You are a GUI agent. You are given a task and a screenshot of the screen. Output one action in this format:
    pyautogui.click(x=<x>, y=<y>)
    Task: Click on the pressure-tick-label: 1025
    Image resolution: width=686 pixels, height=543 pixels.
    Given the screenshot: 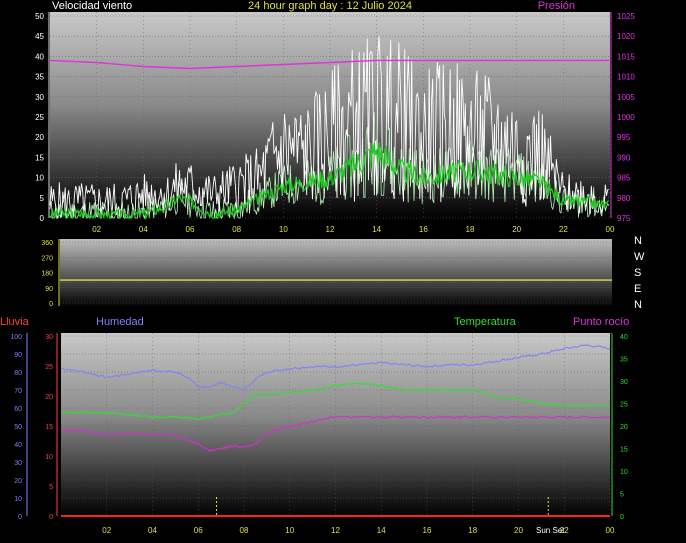 What is the action you would take?
    pyautogui.click(x=626, y=16)
    